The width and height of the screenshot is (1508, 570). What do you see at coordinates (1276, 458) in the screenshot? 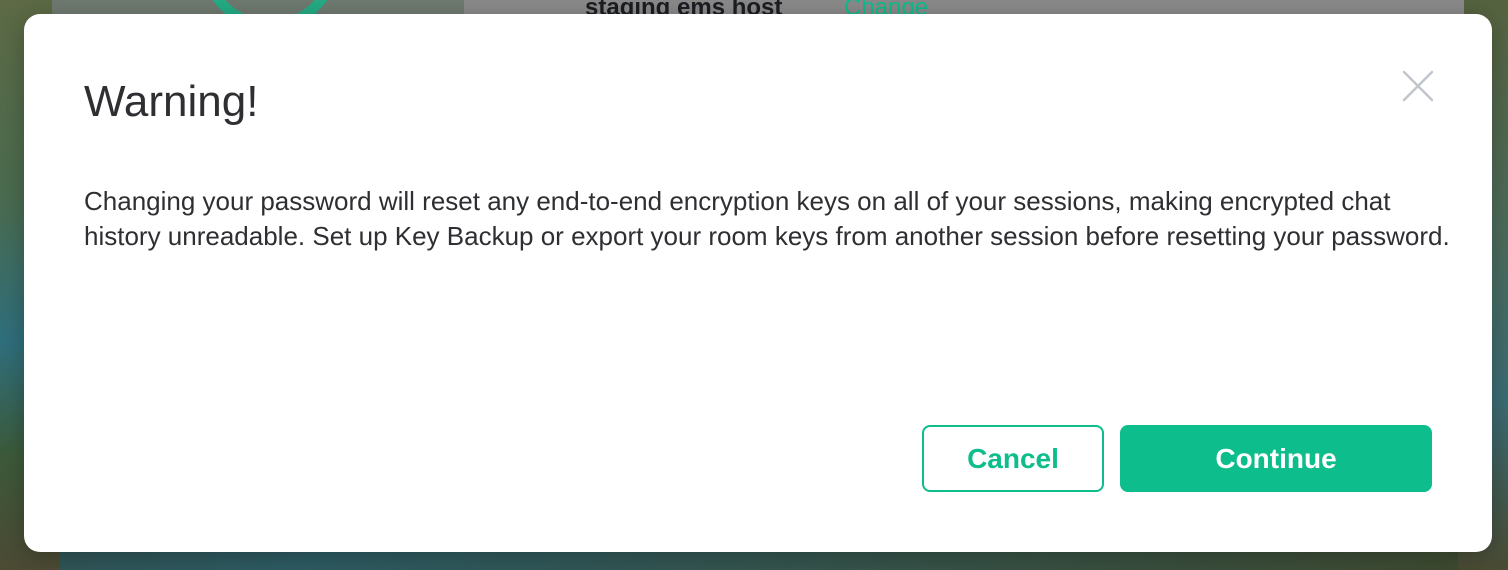
I see `continue-button: Continue` at bounding box center [1276, 458].